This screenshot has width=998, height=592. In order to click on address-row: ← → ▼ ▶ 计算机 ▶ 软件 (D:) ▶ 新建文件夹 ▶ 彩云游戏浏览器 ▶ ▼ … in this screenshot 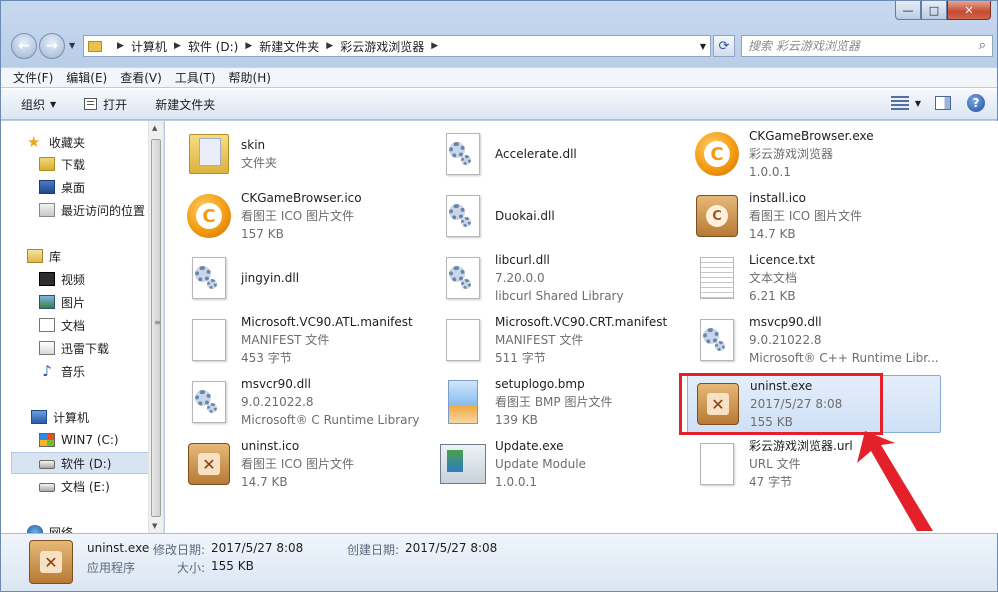, I will do `click(500, 46)`.